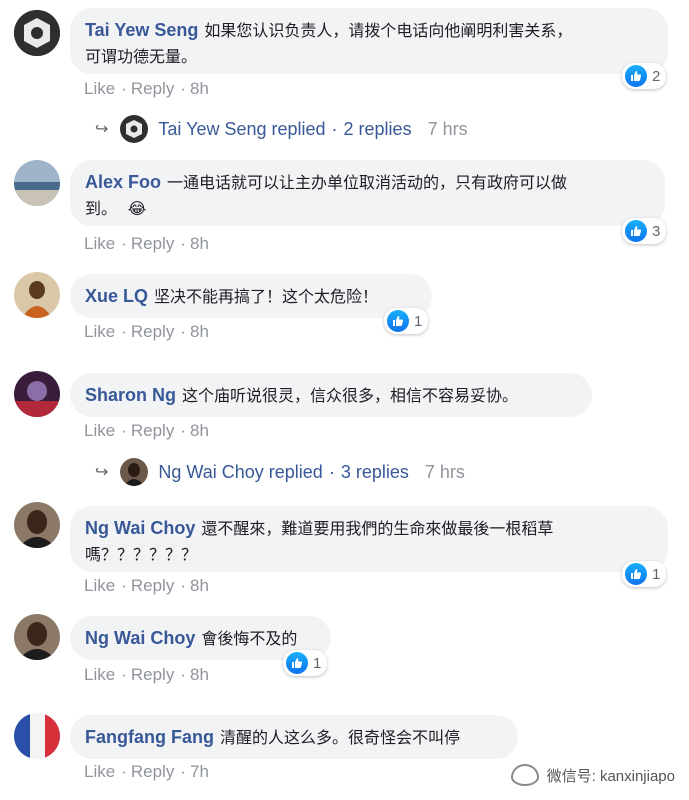 This screenshot has width=689, height=800. I want to click on comment-text-line2: 可谓功德无量。, so click(141, 56).